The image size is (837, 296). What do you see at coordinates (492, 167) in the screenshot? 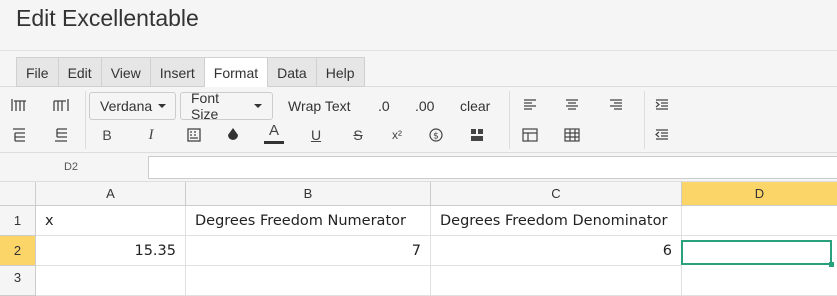
I see `formula-input` at bounding box center [492, 167].